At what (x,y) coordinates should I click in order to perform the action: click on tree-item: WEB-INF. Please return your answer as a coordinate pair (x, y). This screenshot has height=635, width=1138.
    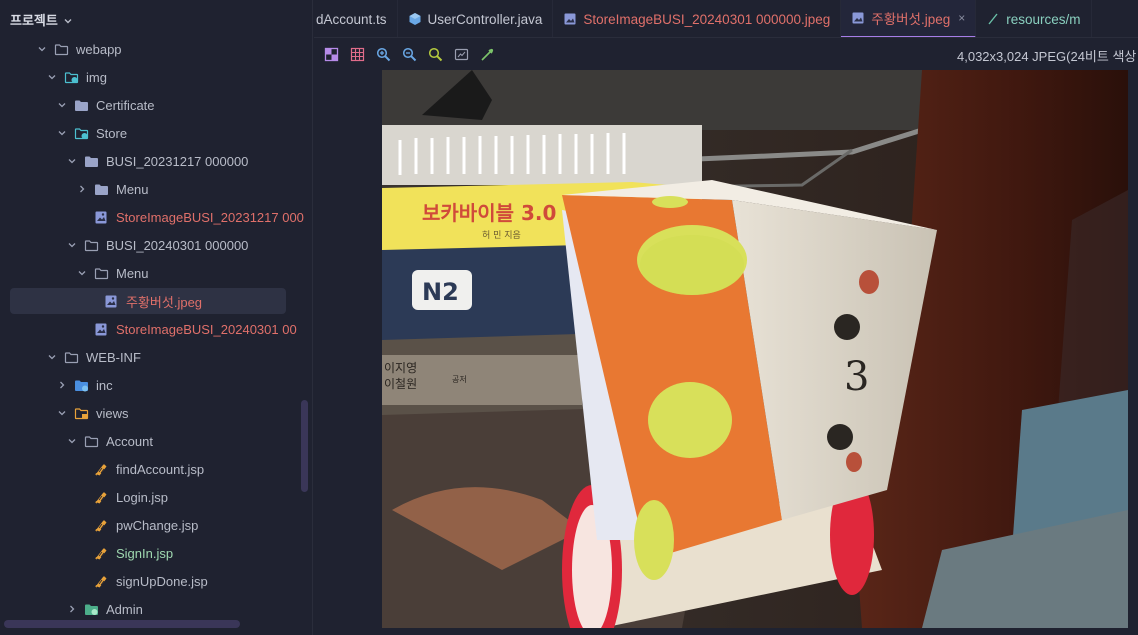
    Looking at the image, I should click on (156, 357).